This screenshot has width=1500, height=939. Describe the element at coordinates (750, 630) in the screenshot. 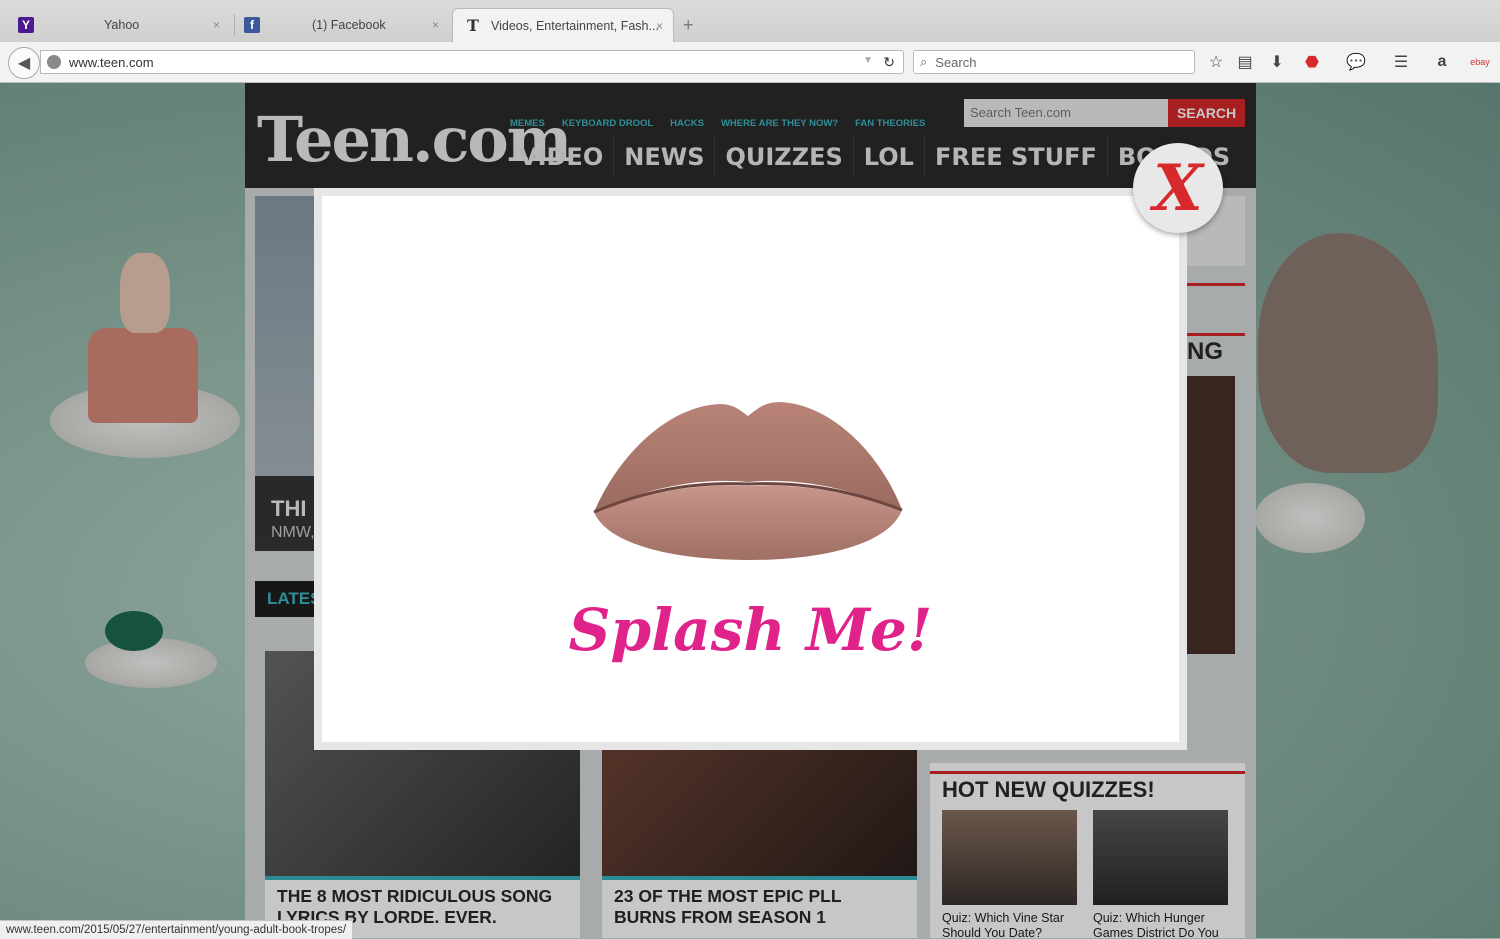

I see `splash-me-text: Splash Me!` at that location.